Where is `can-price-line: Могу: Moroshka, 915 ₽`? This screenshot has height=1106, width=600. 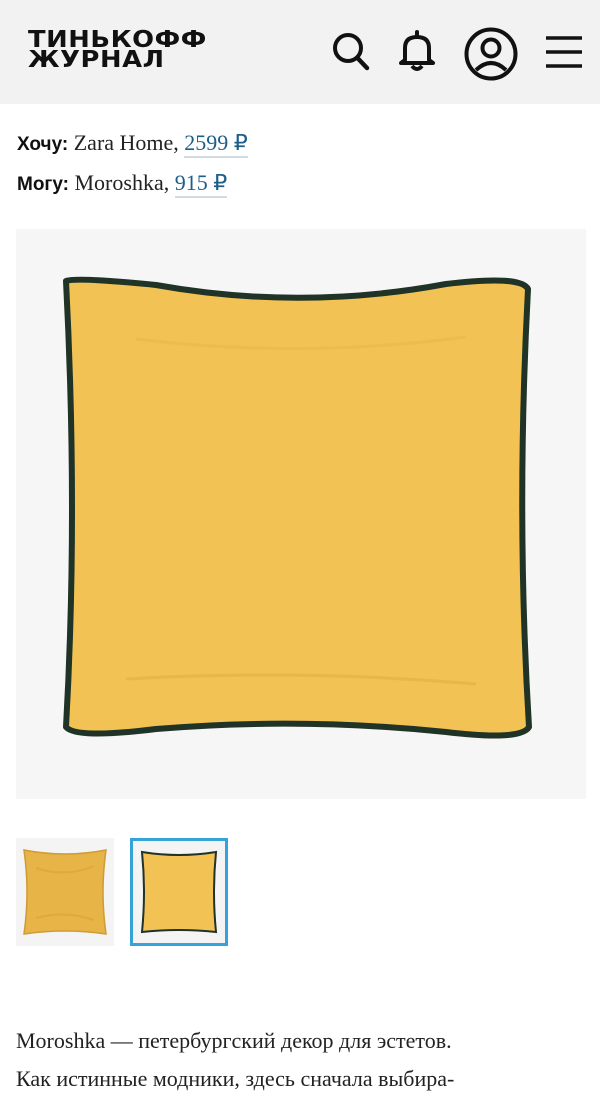 can-price-line: Могу: Moroshka, 915 ₽ is located at coordinates (132, 184).